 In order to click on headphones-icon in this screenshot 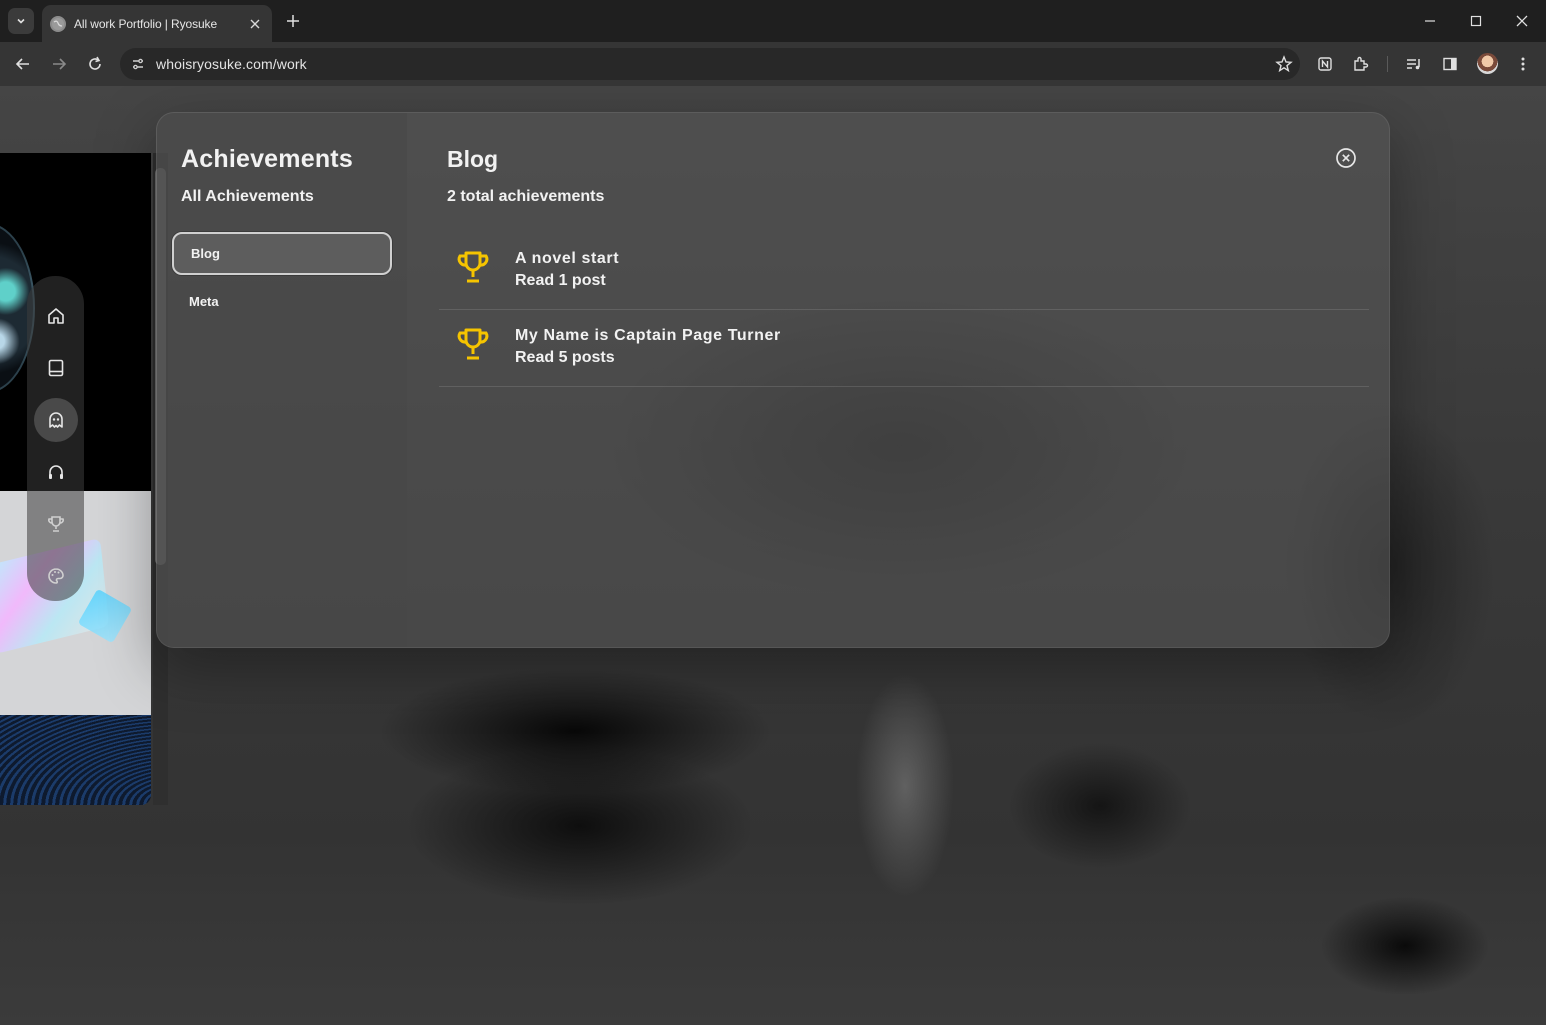, I will do `click(55, 472)`.